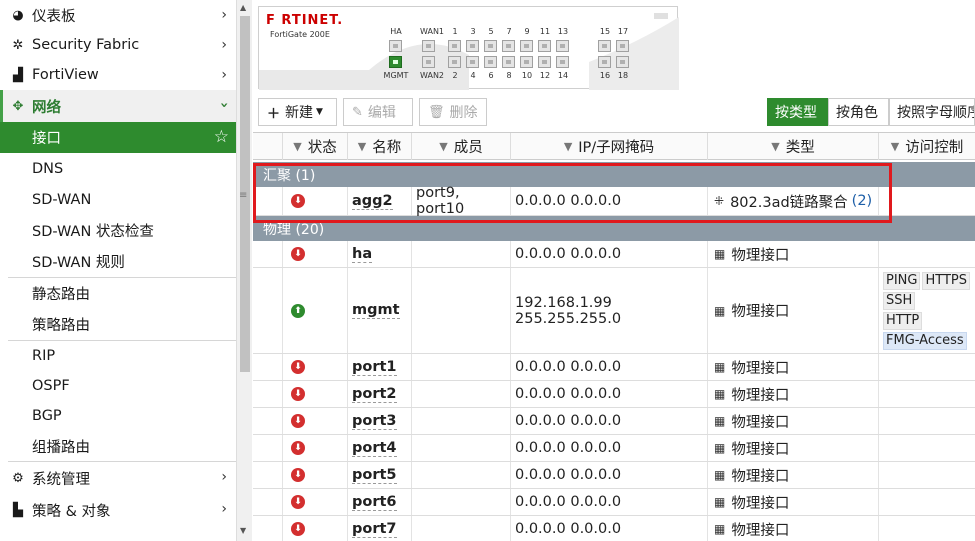 Image resolution: width=975 pixels, height=541 pixels. Describe the element at coordinates (614, 528) in the screenshot. I see `table-row: ⬇ port7 0.0.0.0 0.0.0.0 ▦ 物理接口` at that location.